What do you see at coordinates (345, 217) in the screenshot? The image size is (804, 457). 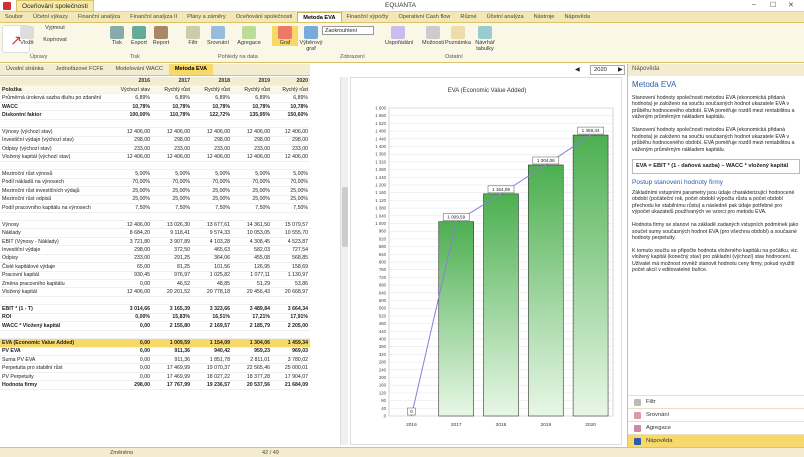 I see `scroll-thumb` at bounding box center [345, 217].